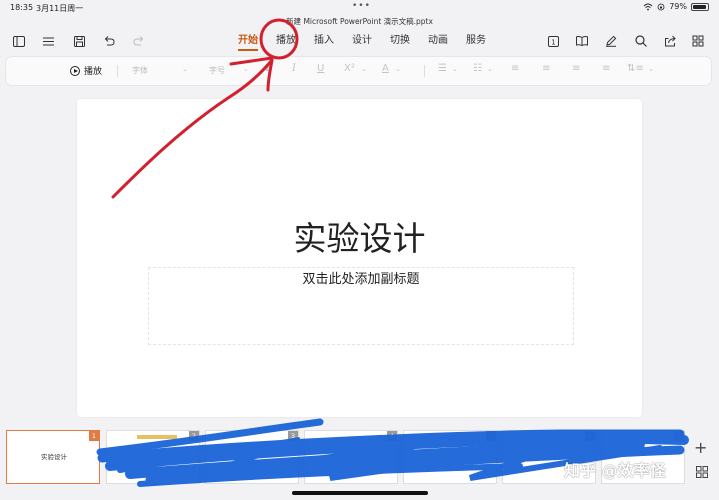 This screenshot has height=500, width=719. What do you see at coordinates (19, 41) in the screenshot?
I see `sidebar-icon` at bounding box center [19, 41].